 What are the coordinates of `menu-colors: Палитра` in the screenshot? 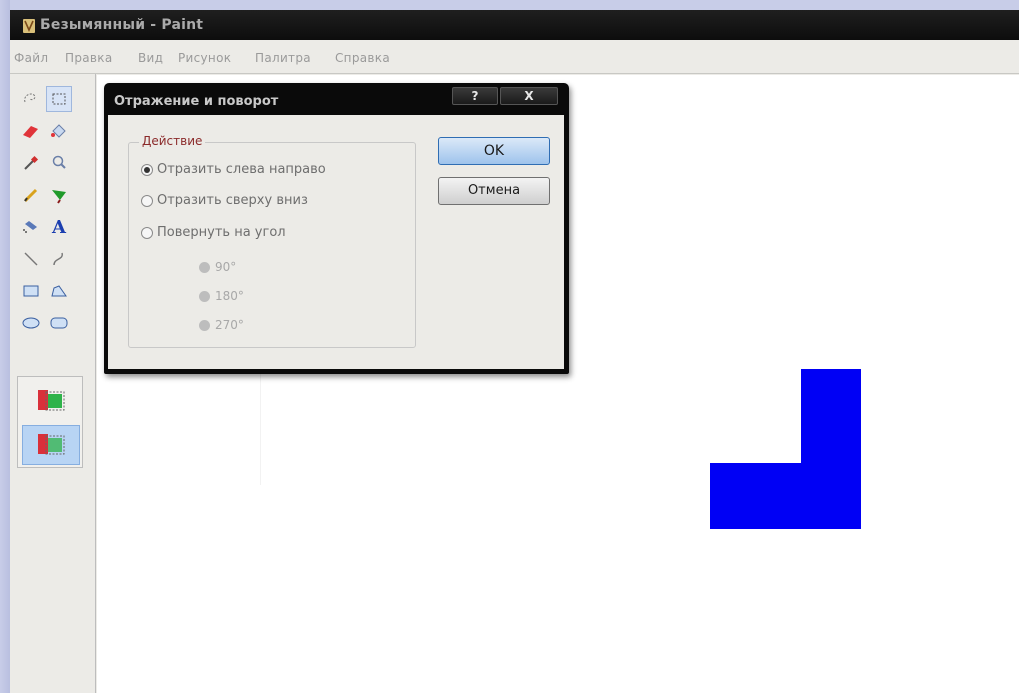 It's located at (283, 58).